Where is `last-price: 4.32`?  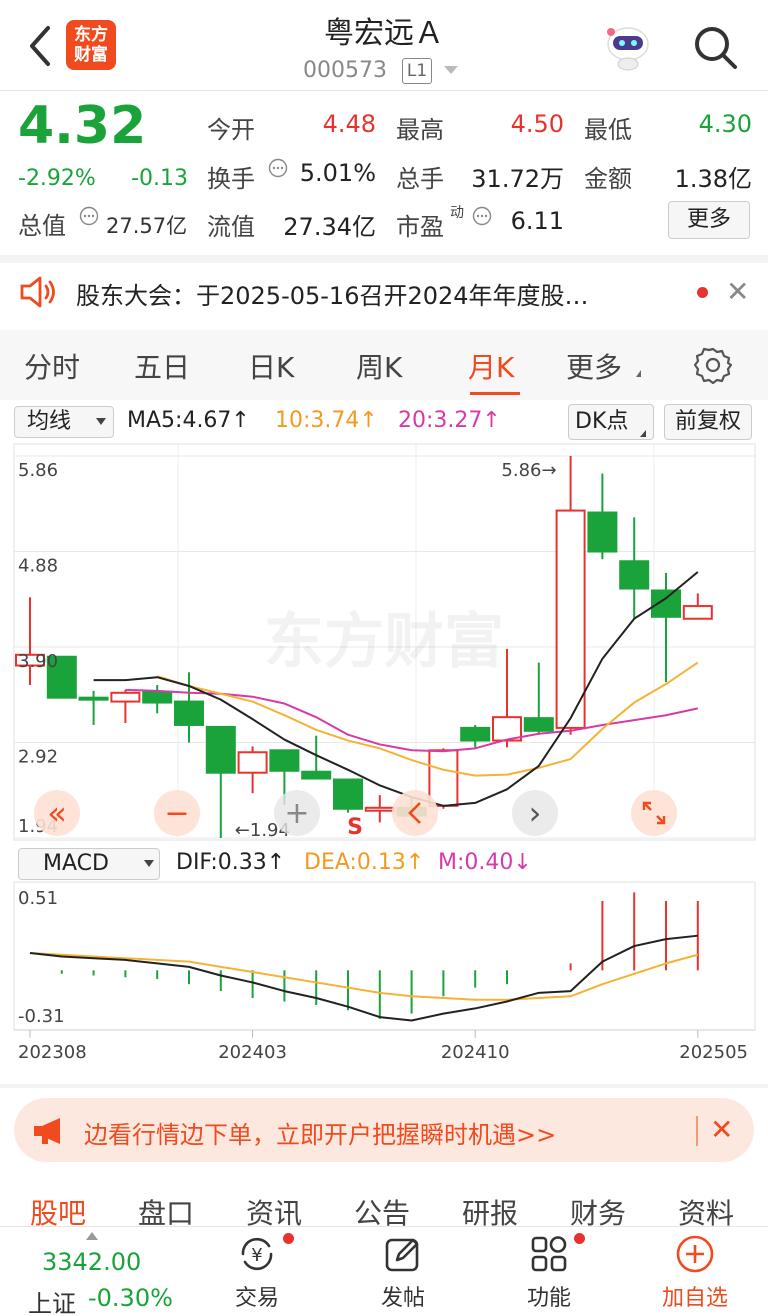
last-price: 4.32 is located at coordinates (82, 126).